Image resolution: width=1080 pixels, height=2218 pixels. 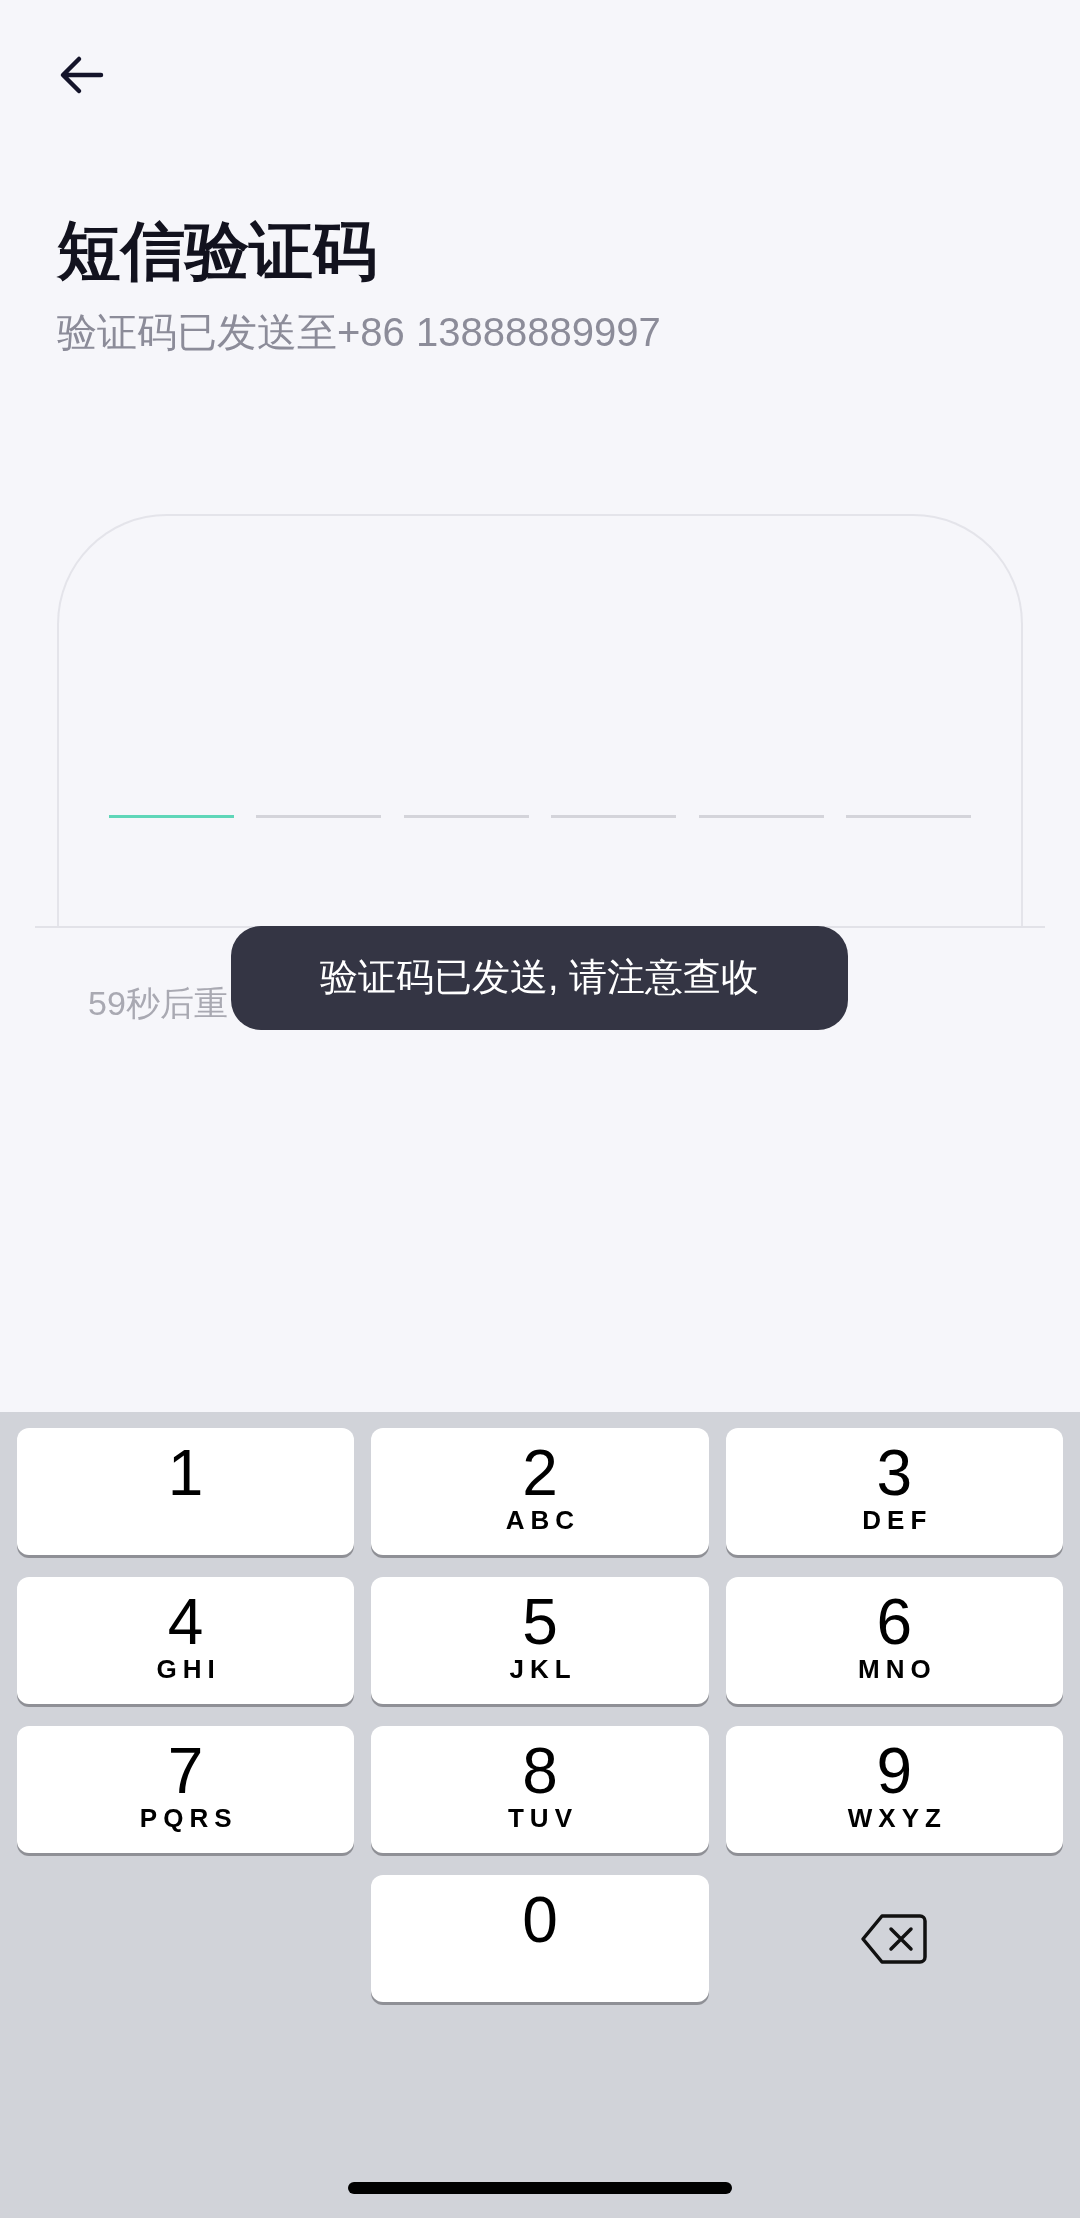 What do you see at coordinates (540, 1491) in the screenshot?
I see `key-button: 2 ABC` at bounding box center [540, 1491].